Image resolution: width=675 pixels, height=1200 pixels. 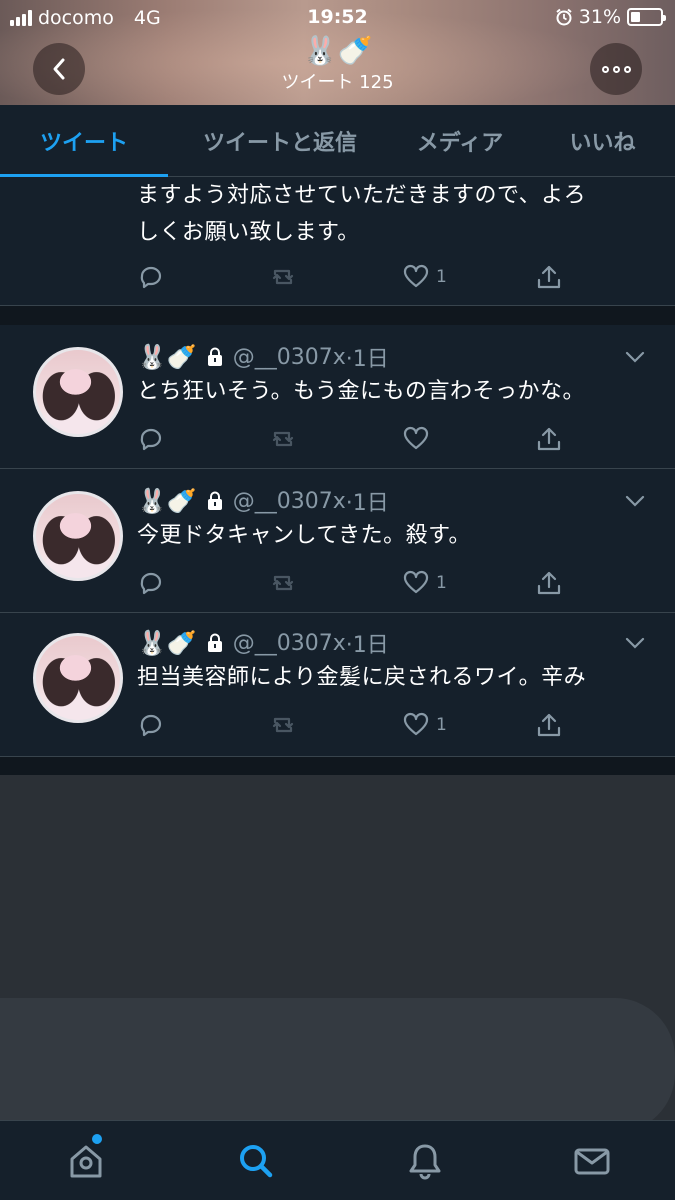 I want to click on tweet-text-line: しくお願い致します。, so click(x=248, y=232).